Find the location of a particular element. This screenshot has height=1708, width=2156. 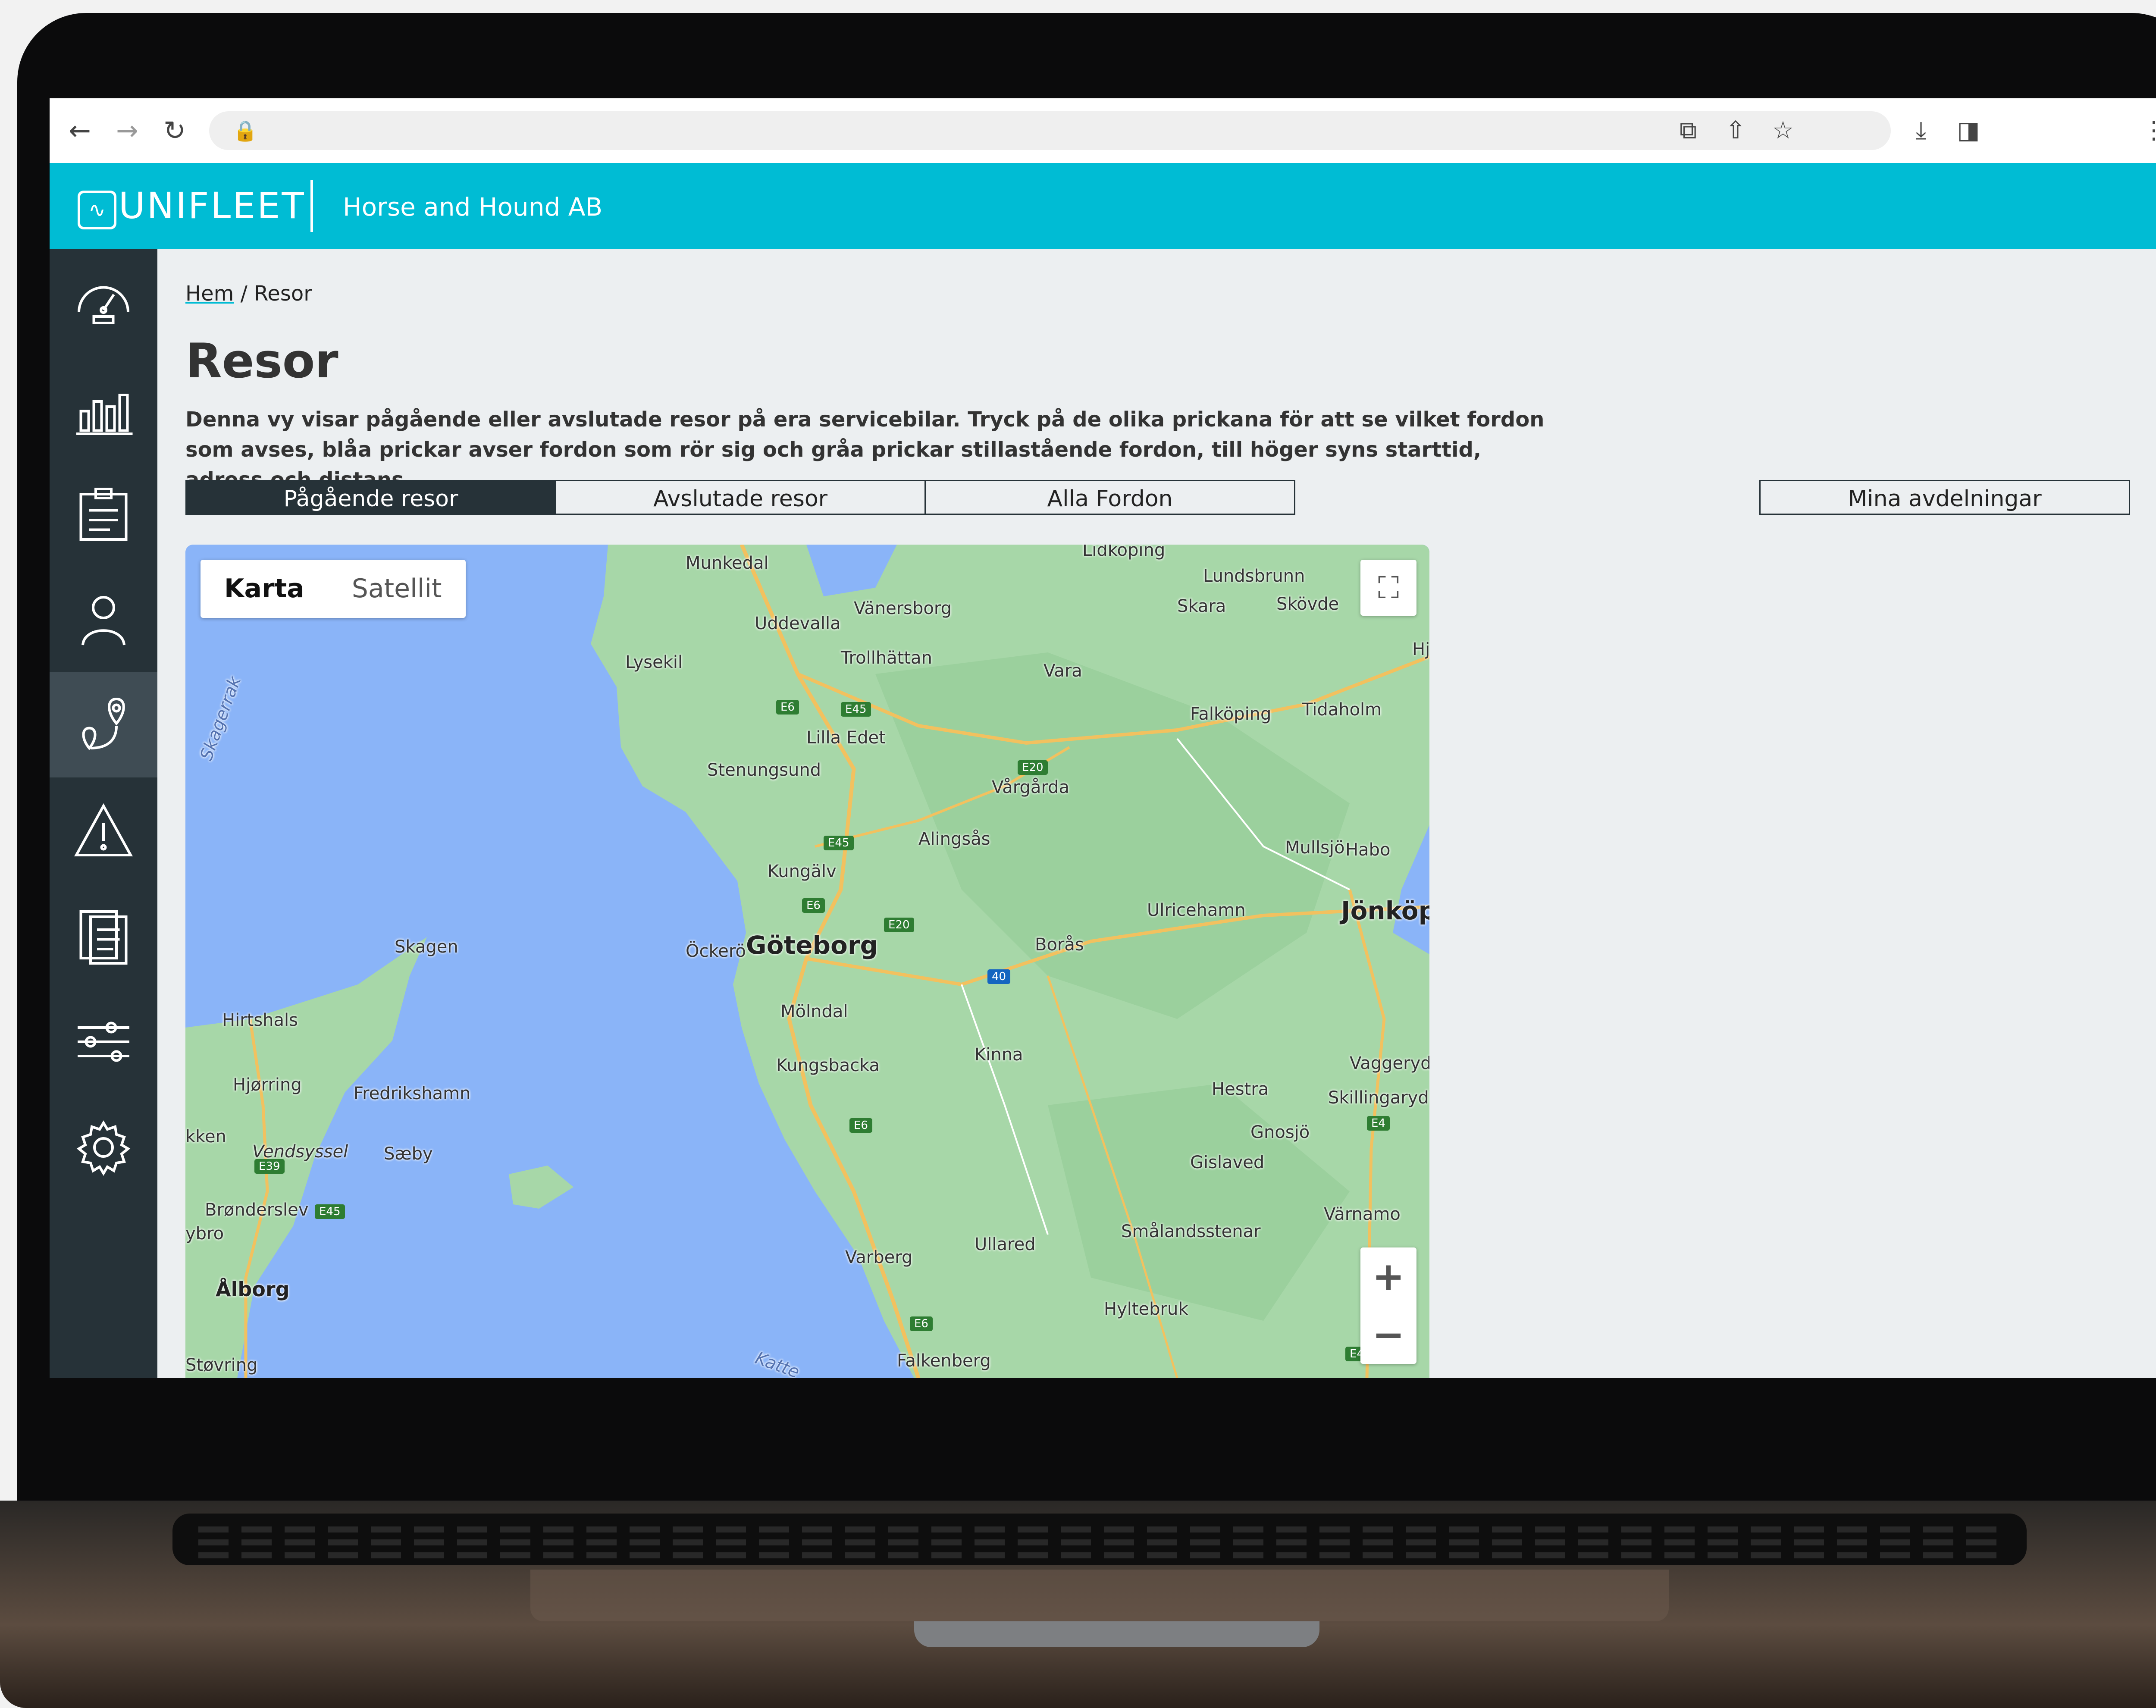

map-place-label: Trollhättan is located at coordinates (886, 658).